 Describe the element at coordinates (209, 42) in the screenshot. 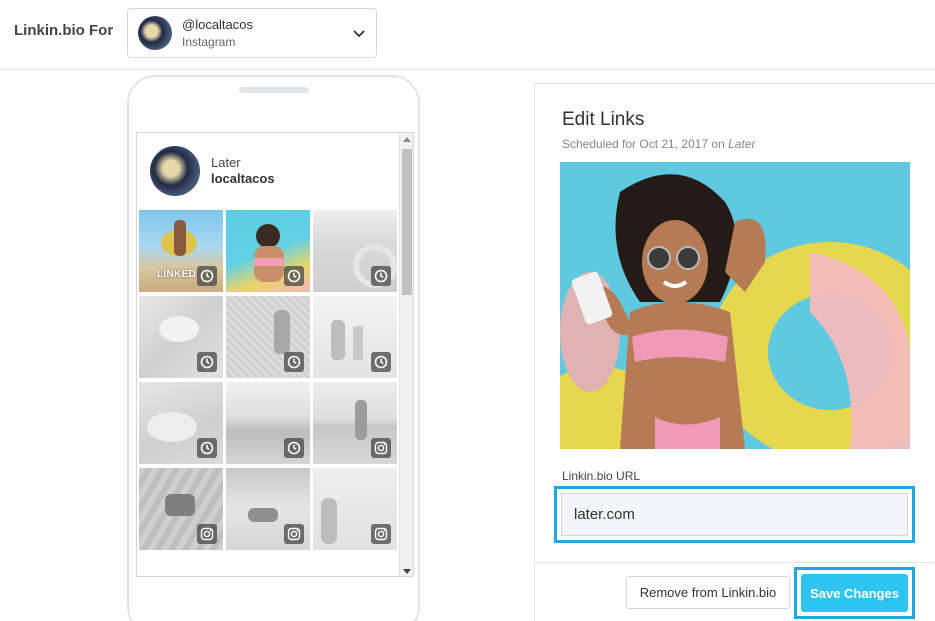

I see `account-platform: Instagram` at that location.